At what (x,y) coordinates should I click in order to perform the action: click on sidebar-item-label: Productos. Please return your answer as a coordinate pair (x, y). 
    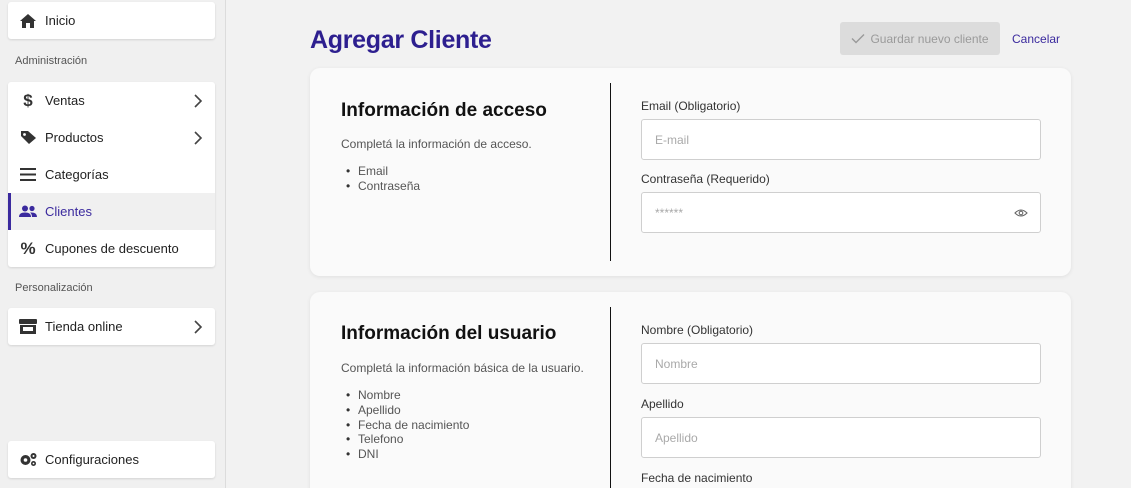
    Looking at the image, I should click on (74, 137).